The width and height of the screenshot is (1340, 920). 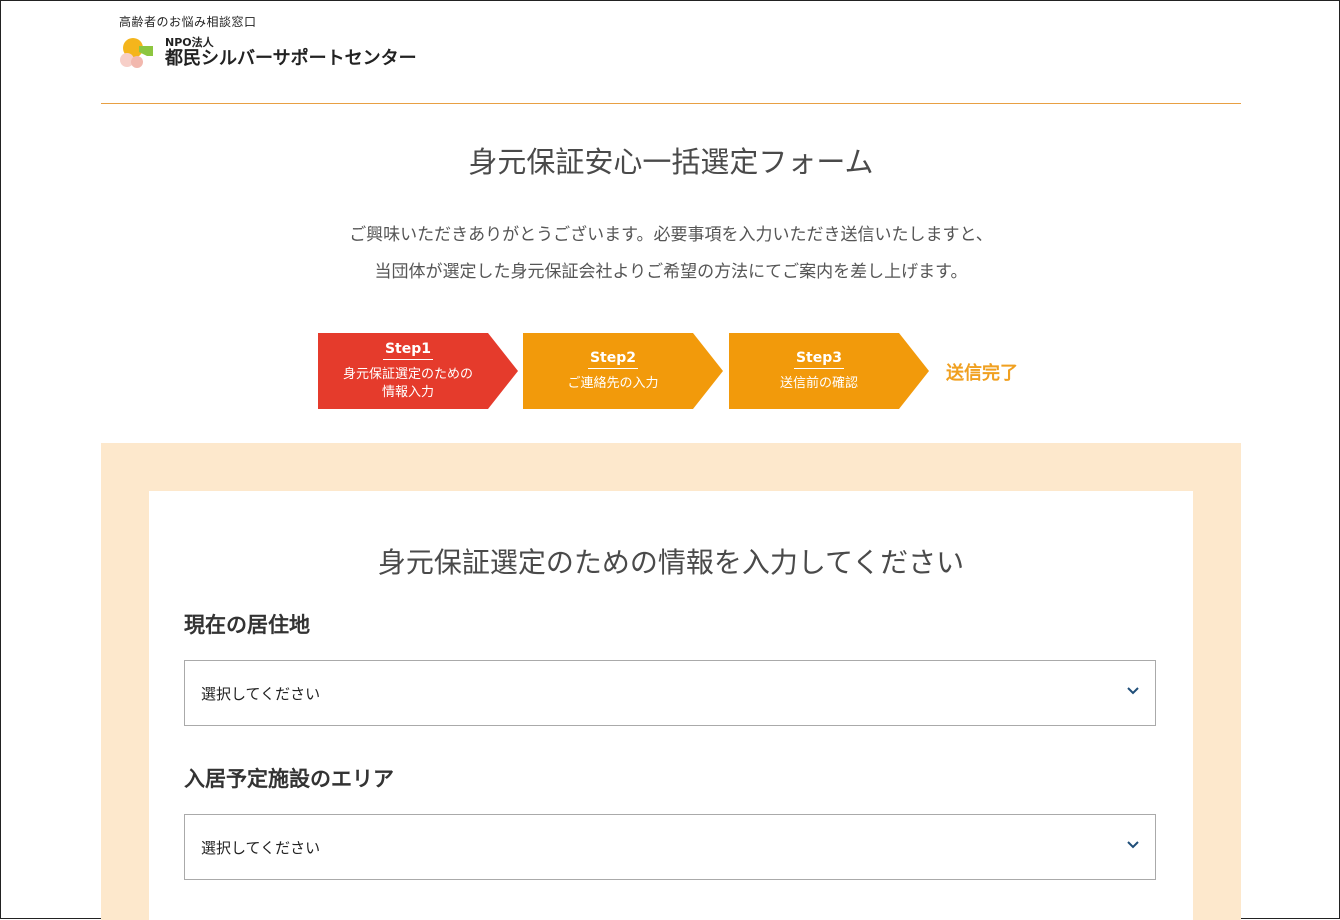 I want to click on form-heading: 身元保証選定のための情報を入力してください, so click(x=671, y=562).